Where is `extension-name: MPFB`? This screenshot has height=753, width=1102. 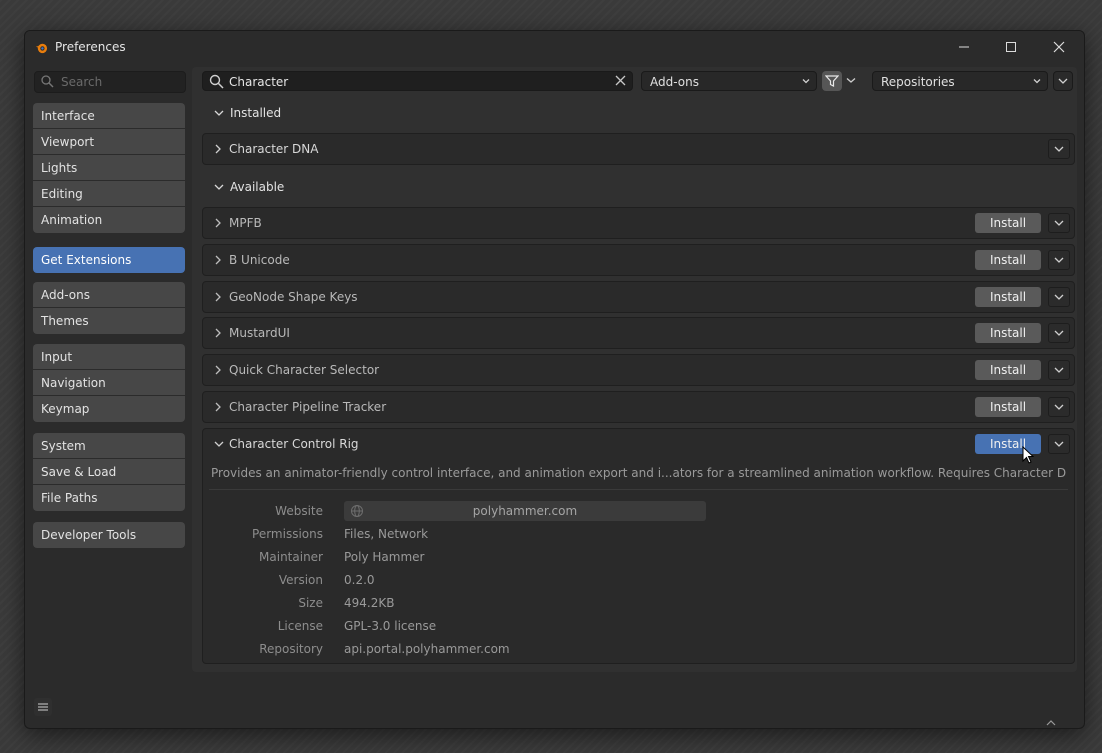
extension-name: MPFB is located at coordinates (245, 223).